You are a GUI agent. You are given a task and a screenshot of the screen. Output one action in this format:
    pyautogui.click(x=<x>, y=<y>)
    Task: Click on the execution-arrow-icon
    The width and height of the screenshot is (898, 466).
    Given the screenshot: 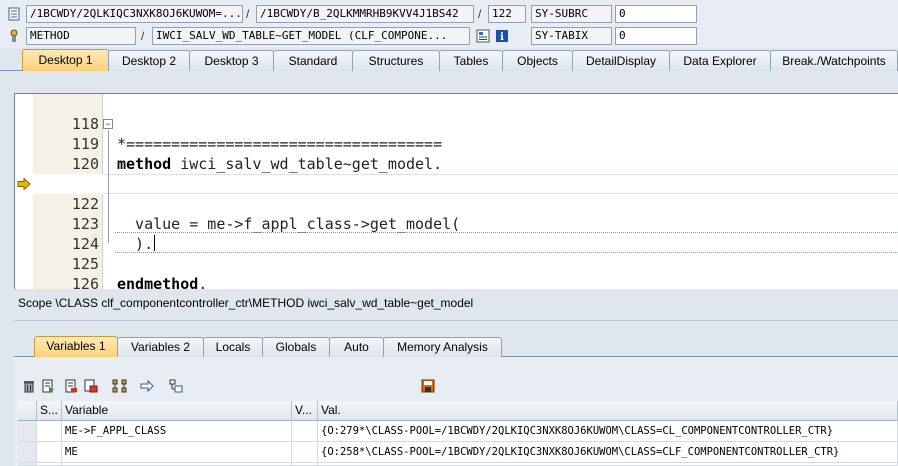 What is the action you would take?
    pyautogui.click(x=24, y=184)
    